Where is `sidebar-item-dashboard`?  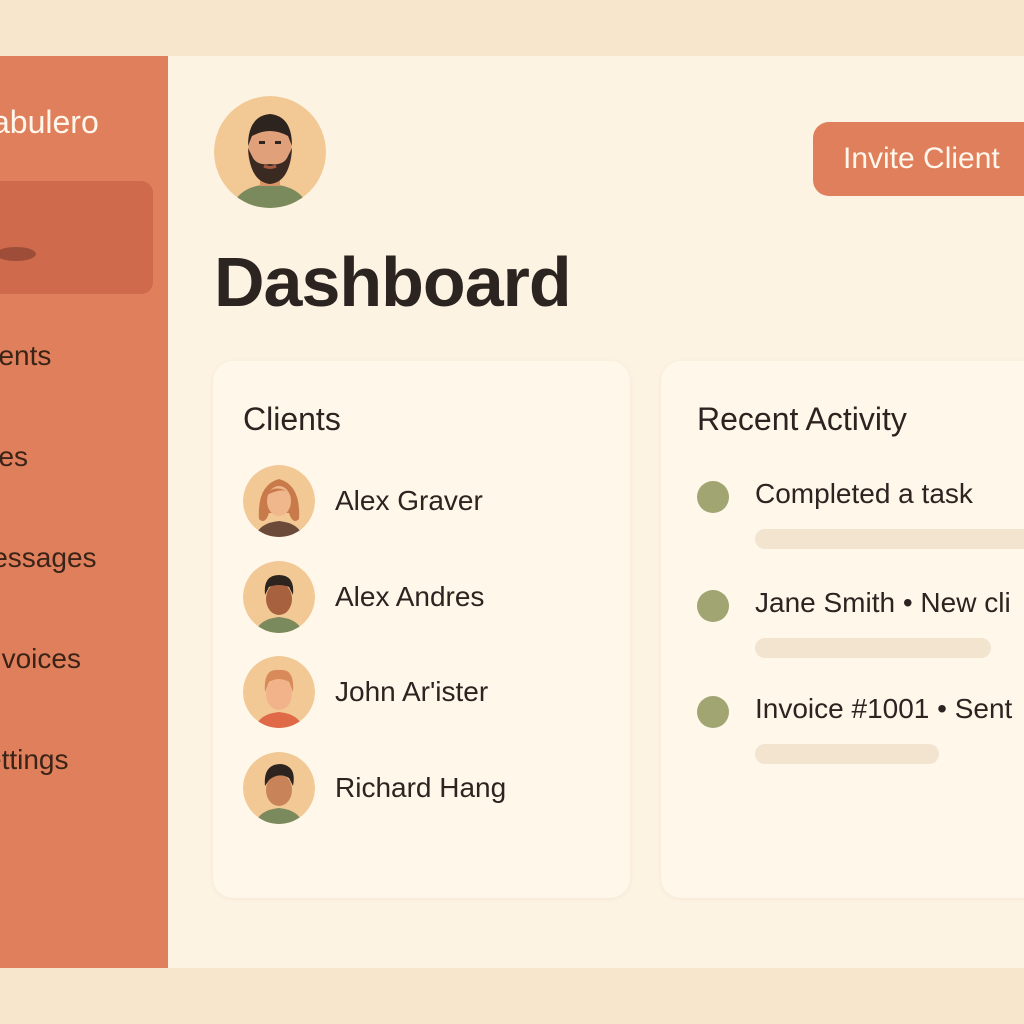 sidebar-item-dashboard is located at coordinates (76, 237).